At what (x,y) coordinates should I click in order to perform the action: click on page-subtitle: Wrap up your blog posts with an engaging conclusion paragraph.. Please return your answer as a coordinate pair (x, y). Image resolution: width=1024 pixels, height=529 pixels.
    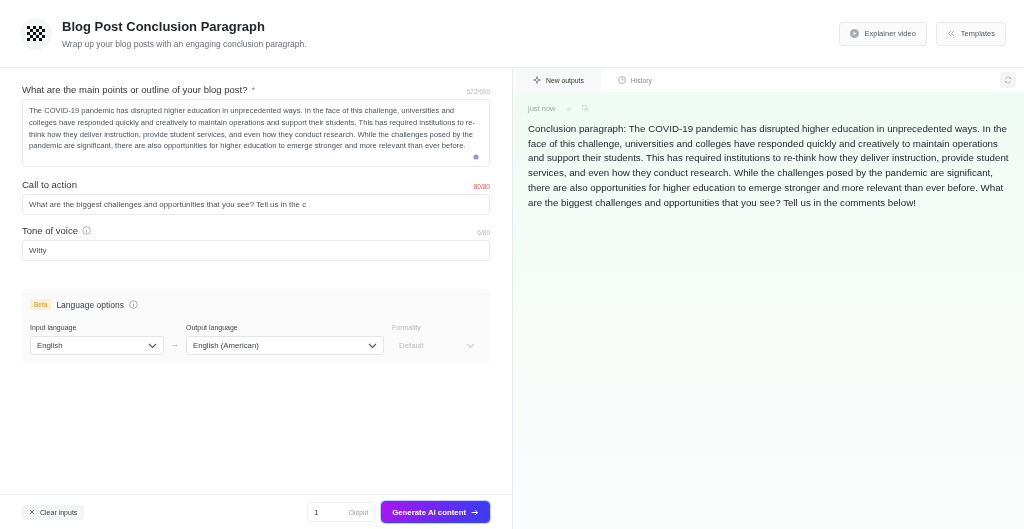
    Looking at the image, I should click on (185, 43).